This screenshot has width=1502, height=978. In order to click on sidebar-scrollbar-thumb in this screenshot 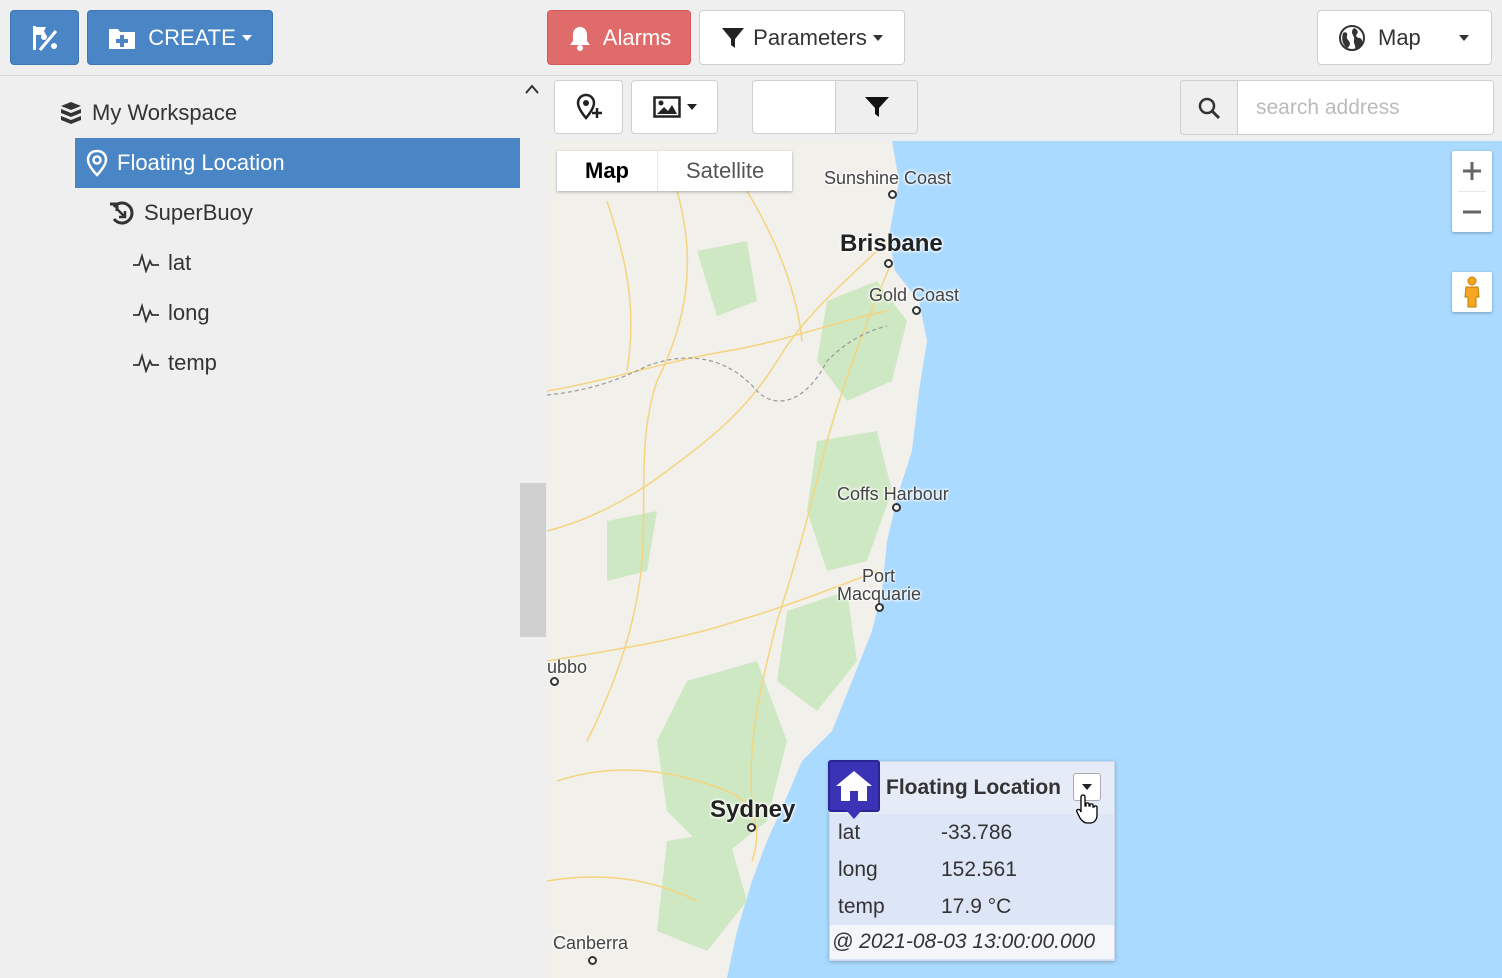, I will do `click(533, 560)`.